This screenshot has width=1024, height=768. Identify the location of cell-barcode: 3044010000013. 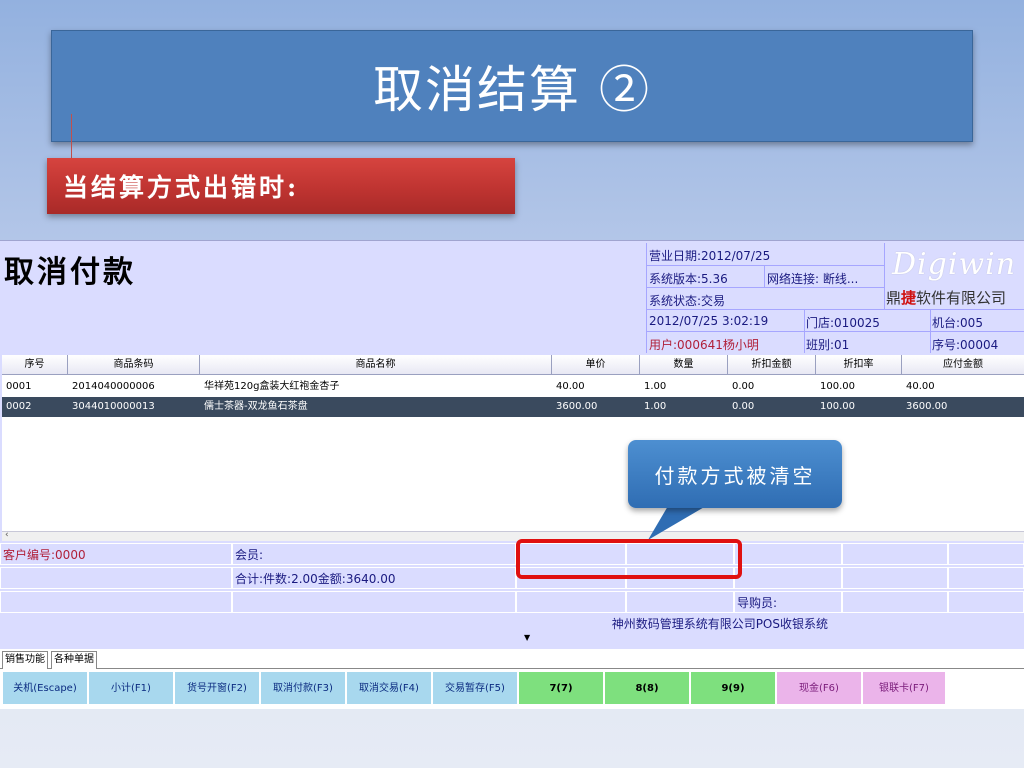
(113, 406).